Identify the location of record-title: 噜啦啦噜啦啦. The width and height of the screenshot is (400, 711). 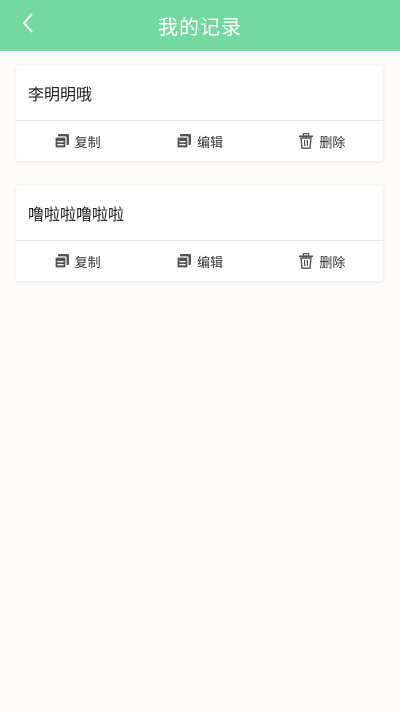
(199, 213).